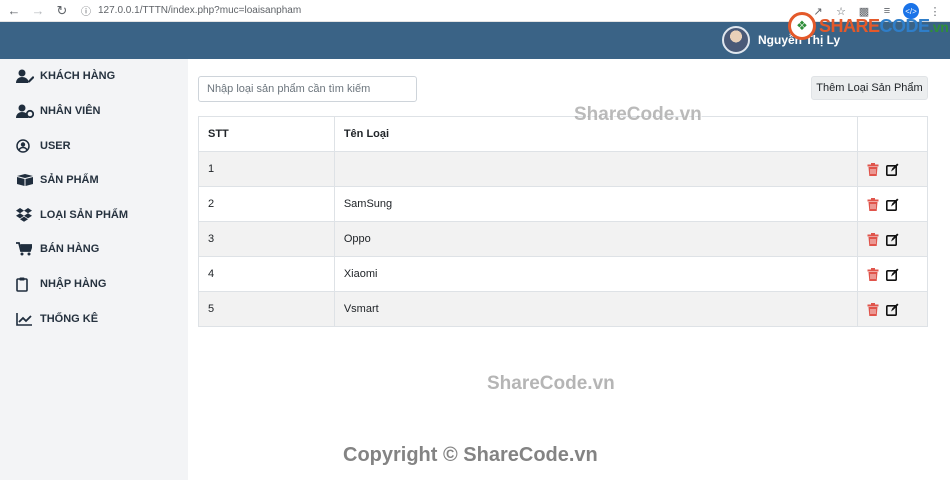  Describe the element at coordinates (26, 319) in the screenshot. I see `chart-line-icon` at that location.